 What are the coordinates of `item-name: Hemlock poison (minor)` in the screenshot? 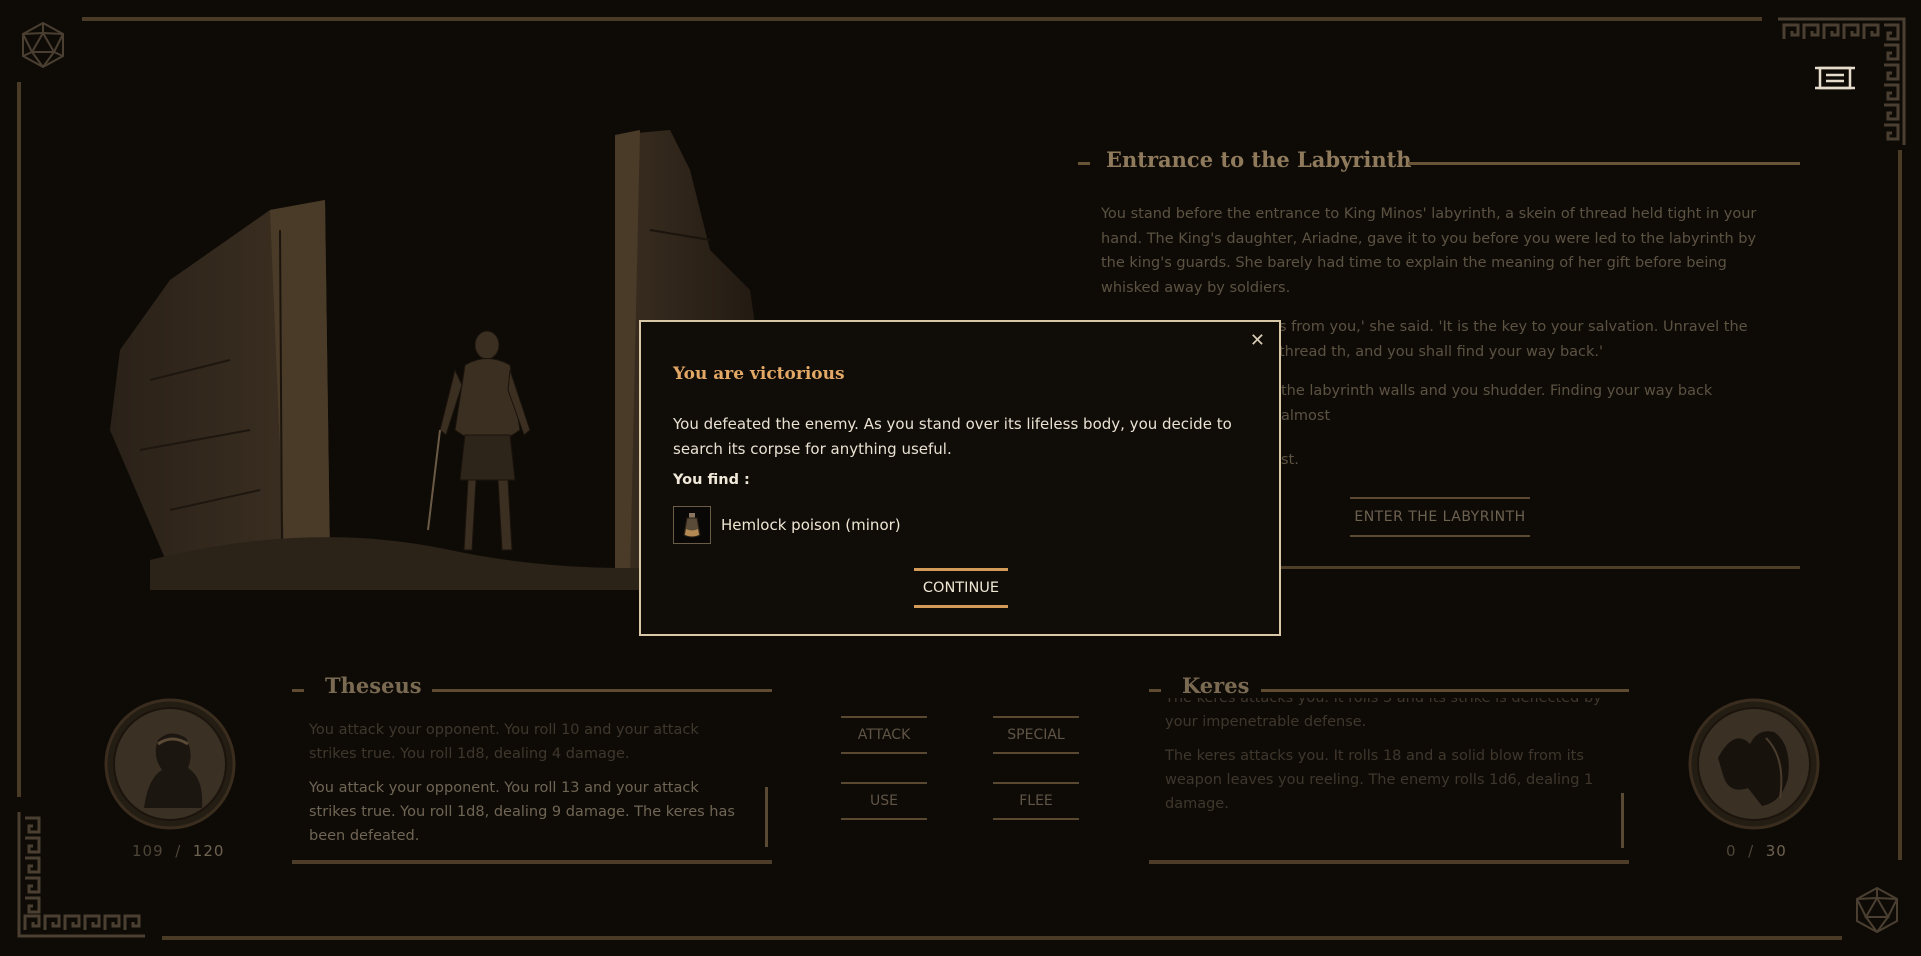 It's located at (811, 525).